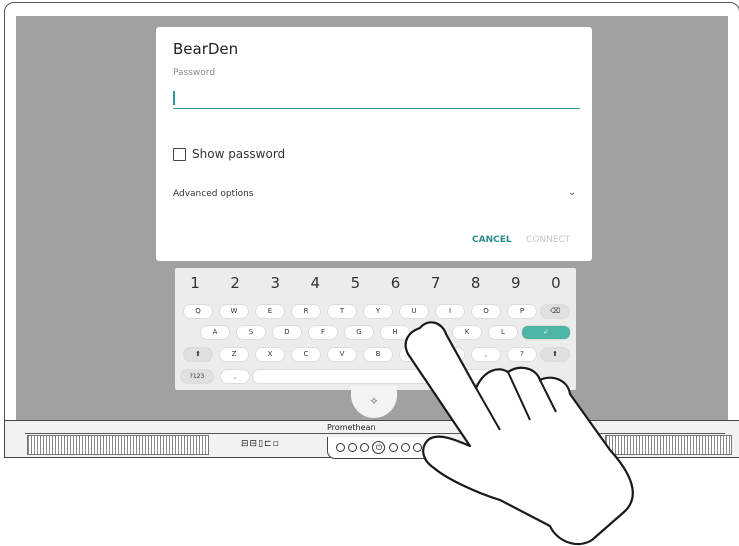 This screenshot has height=546, width=739. I want to click on key-w: W, so click(234, 311).